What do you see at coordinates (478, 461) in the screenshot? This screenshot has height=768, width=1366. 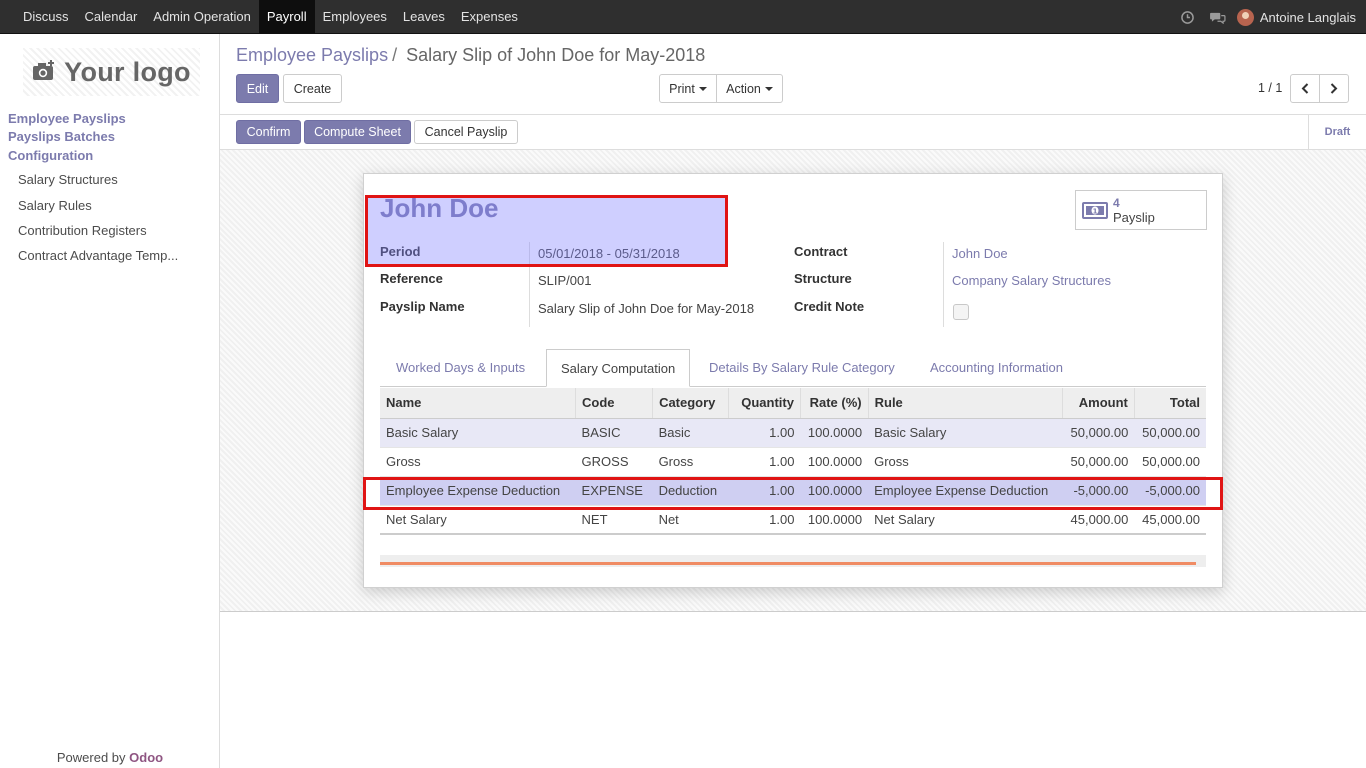 I see `cell-name: Gross` at bounding box center [478, 461].